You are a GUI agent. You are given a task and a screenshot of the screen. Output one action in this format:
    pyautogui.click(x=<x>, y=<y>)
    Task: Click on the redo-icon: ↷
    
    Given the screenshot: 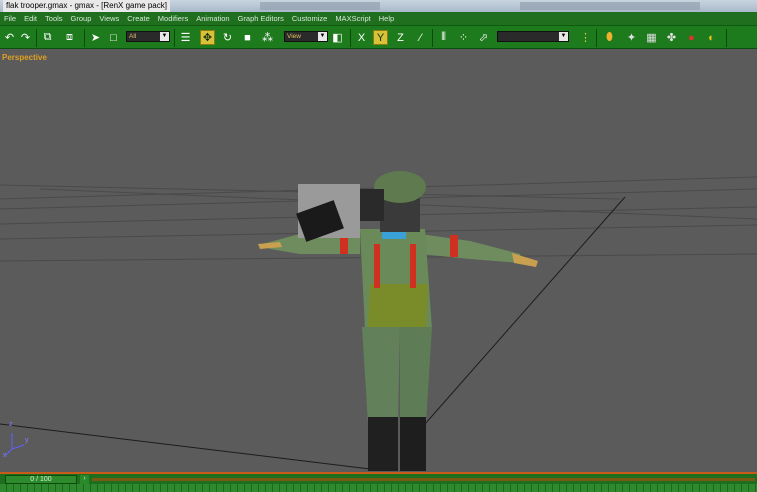 What is the action you would take?
    pyautogui.click(x=25, y=37)
    